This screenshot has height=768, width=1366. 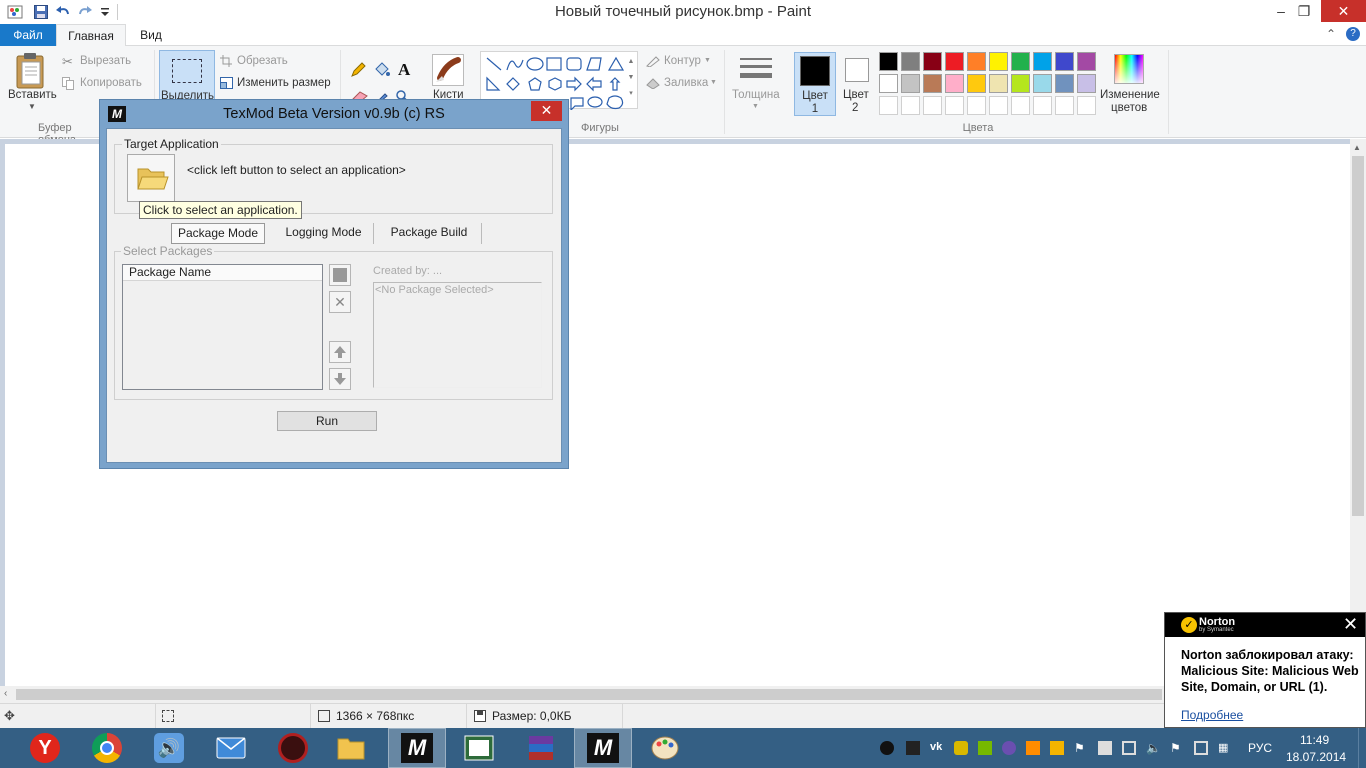 What do you see at coordinates (1081, 748) in the screenshot?
I see `action-center-icon: ⚑` at bounding box center [1081, 748].